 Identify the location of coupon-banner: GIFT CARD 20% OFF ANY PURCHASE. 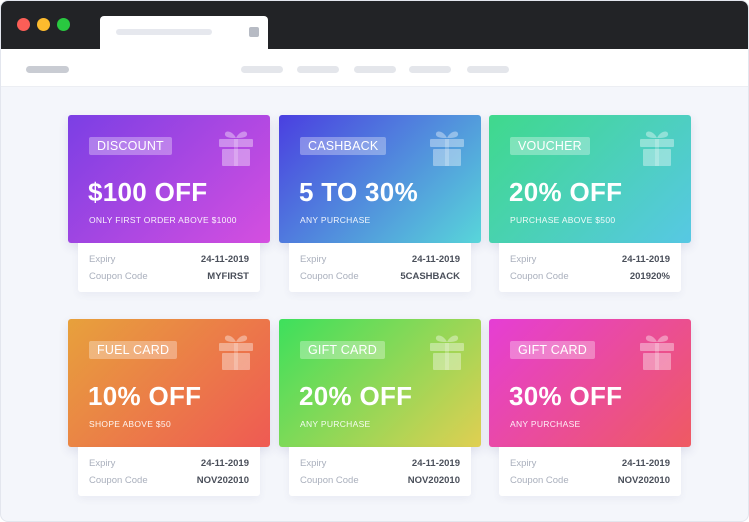
(380, 383).